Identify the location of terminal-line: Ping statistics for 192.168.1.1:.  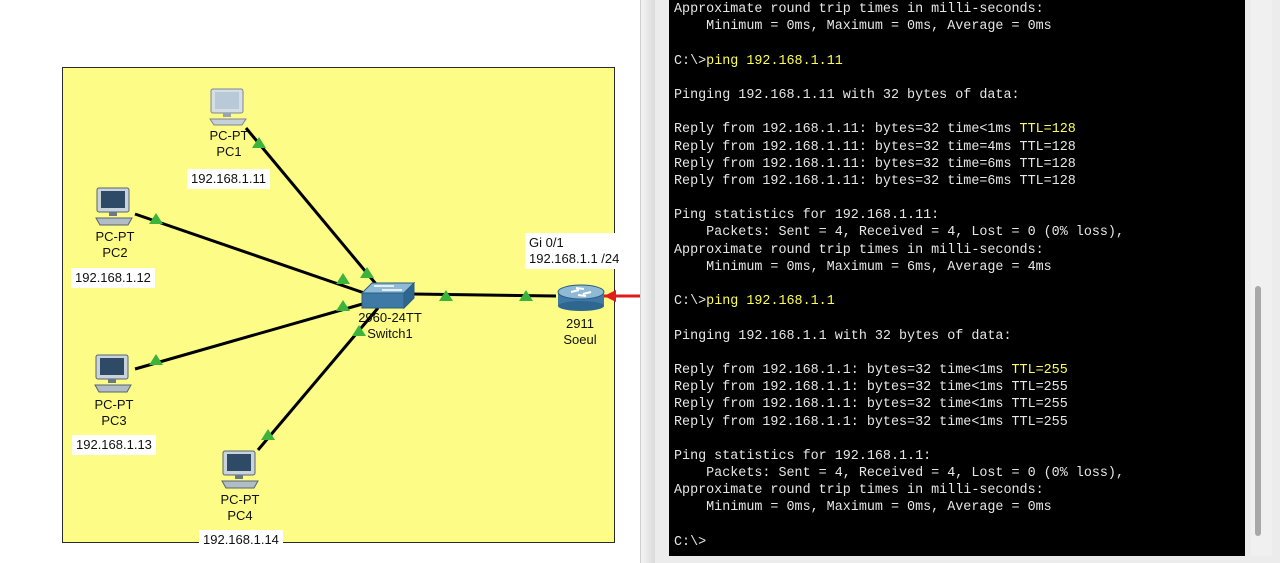
(899, 456).